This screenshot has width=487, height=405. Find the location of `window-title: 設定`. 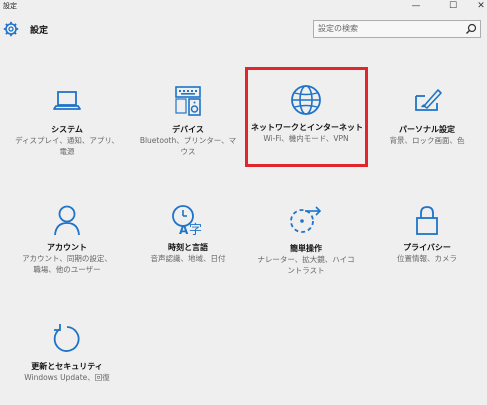

window-title: 設定 is located at coordinates (10, 6).